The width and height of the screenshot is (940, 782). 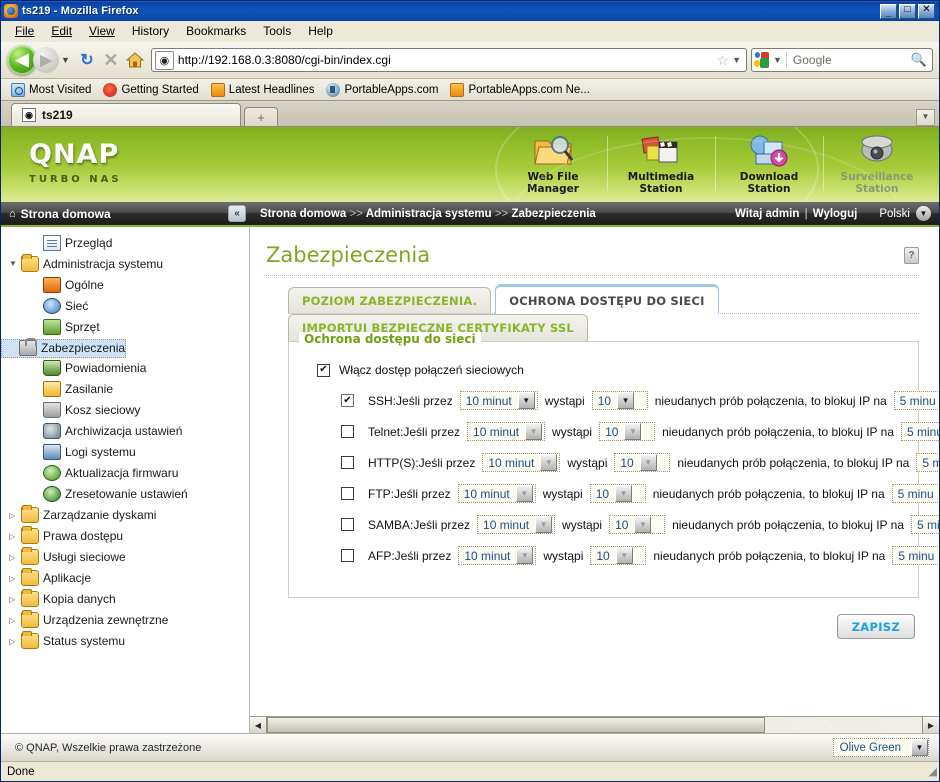 What do you see at coordinates (496, 493) in the screenshot?
I see `ftp-duration-select: 10 minut ▼` at bounding box center [496, 493].